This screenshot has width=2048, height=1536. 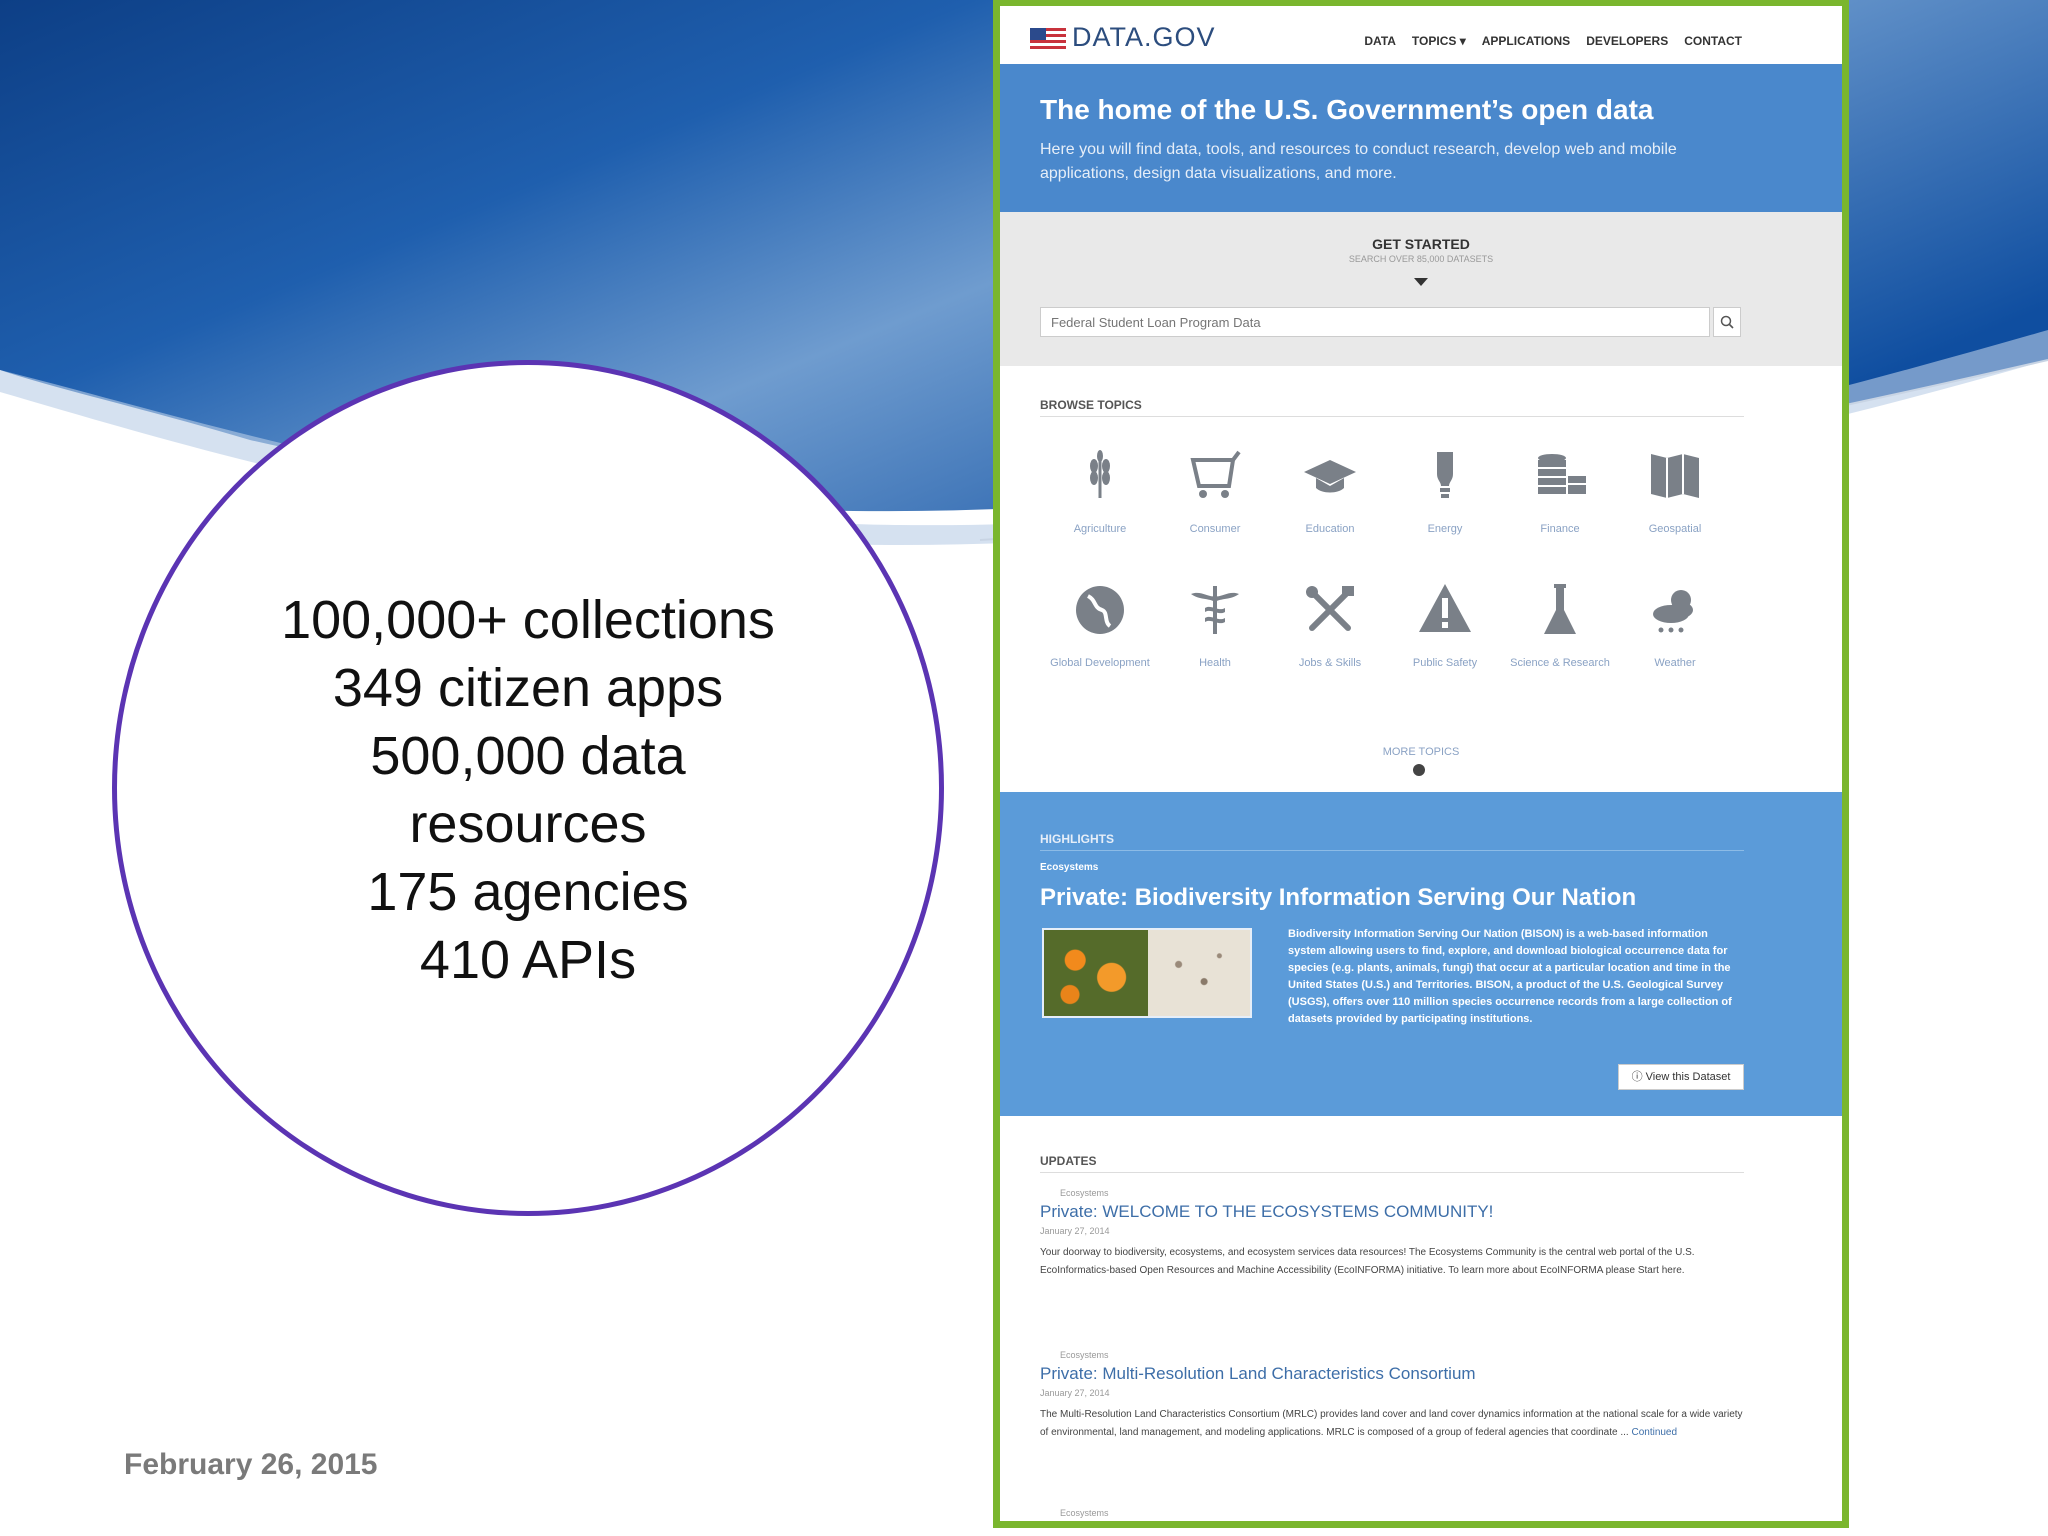 I want to click on topic-energy: Energy, so click(x=1445, y=491).